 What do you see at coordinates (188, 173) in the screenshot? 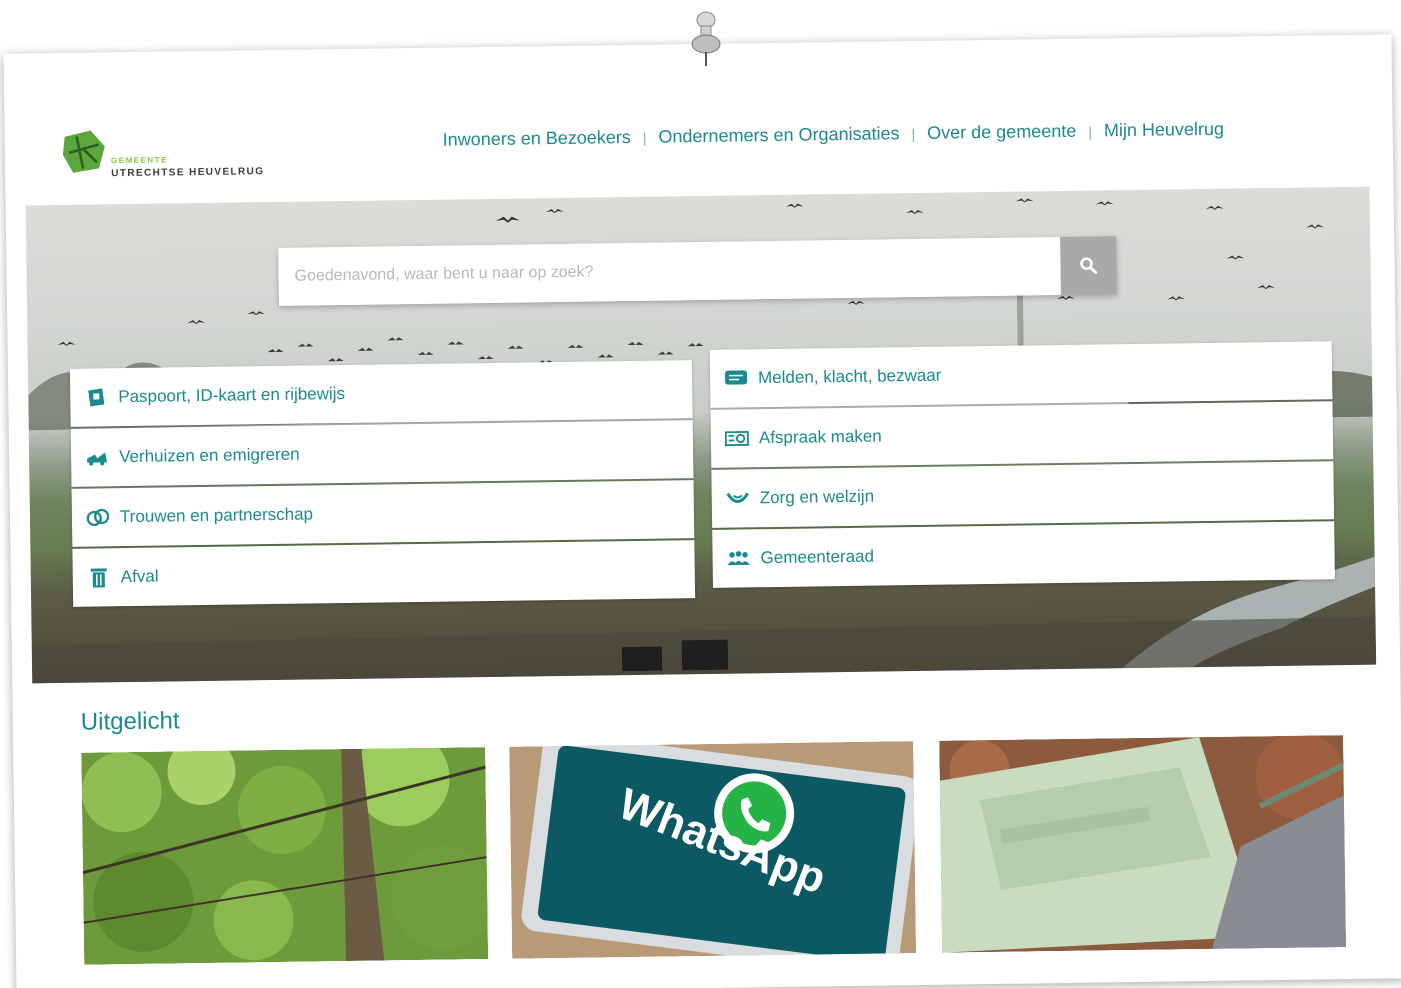
I see `logo-title: UTRECHTSE HEUVELRUG` at bounding box center [188, 173].